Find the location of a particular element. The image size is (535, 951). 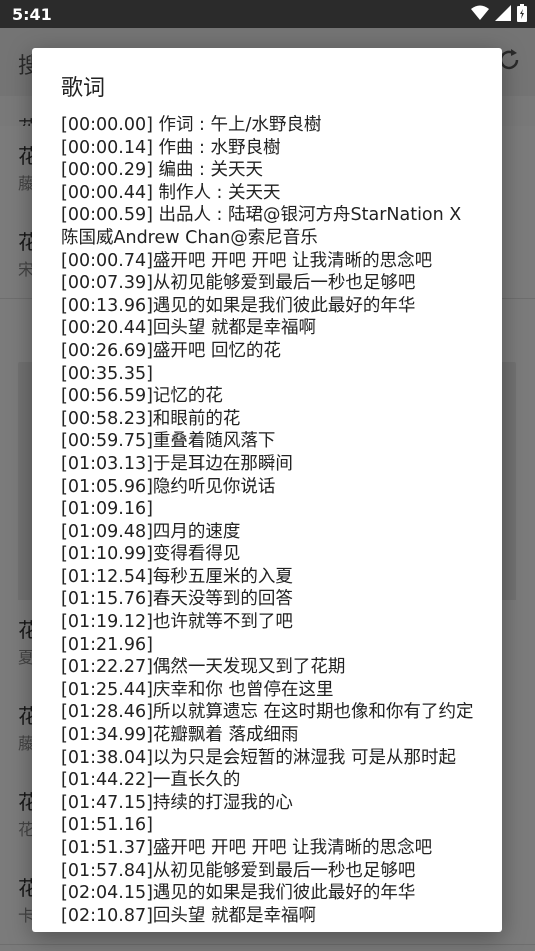

lyric-line: [00:00.74]盛开吧 开吧 开吧 让我清晰的思念吧 is located at coordinates (247, 260).